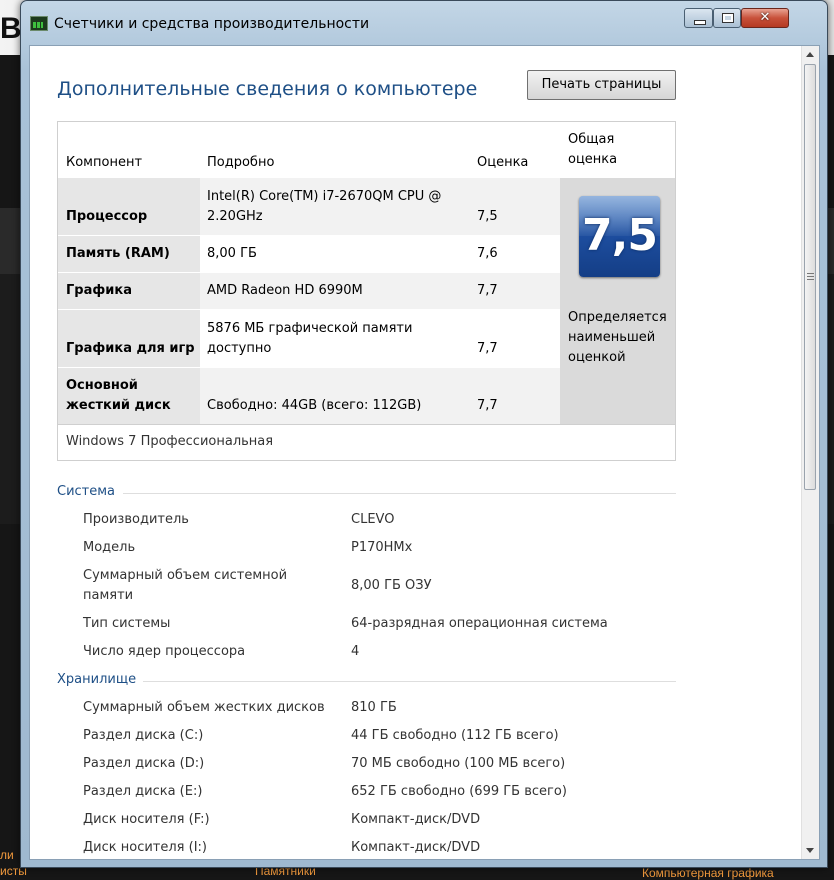 The height and width of the screenshot is (880, 834). What do you see at coordinates (11, 28) in the screenshot?
I see `background-logo: B` at bounding box center [11, 28].